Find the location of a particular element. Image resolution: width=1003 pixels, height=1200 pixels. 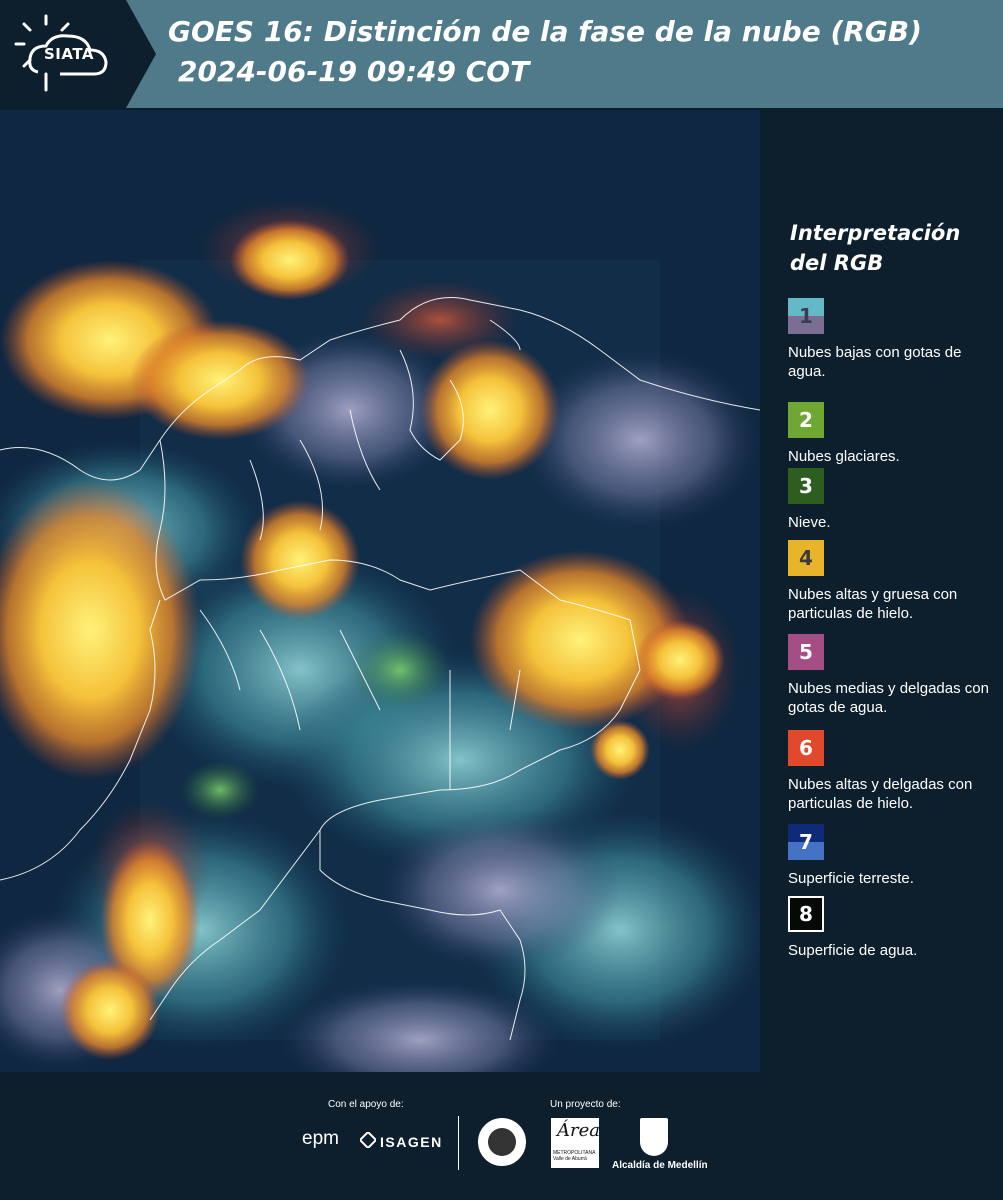

project-caption: Un proyecto de: is located at coordinates (585, 1104).